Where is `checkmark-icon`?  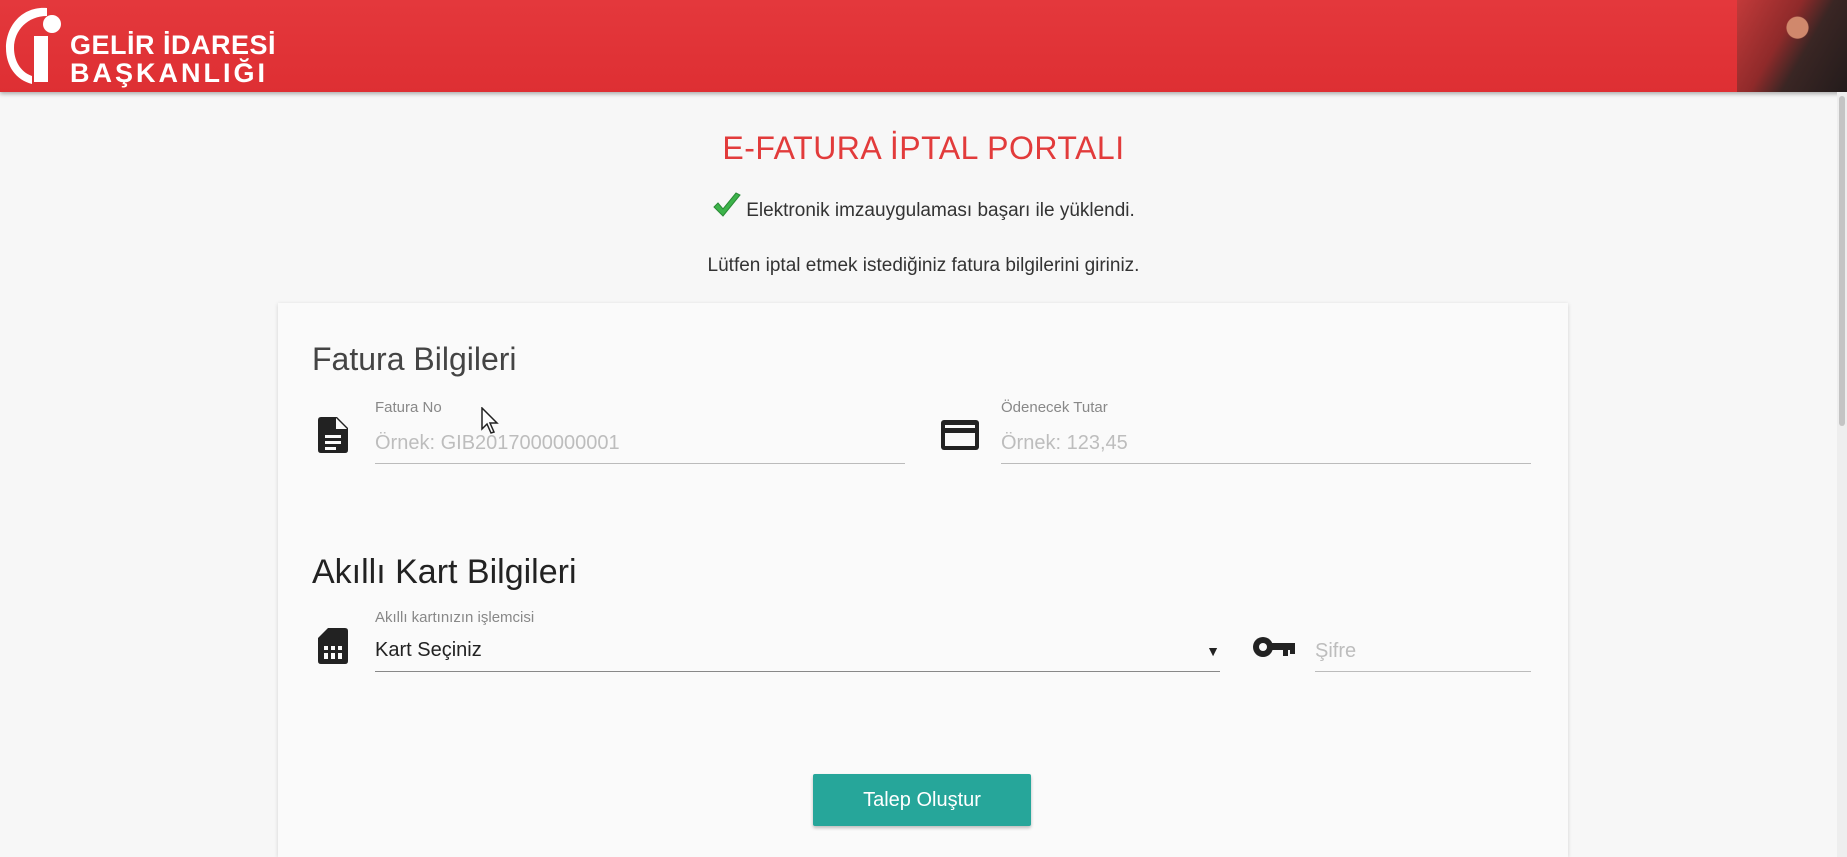
checkmark-icon is located at coordinates (727, 209).